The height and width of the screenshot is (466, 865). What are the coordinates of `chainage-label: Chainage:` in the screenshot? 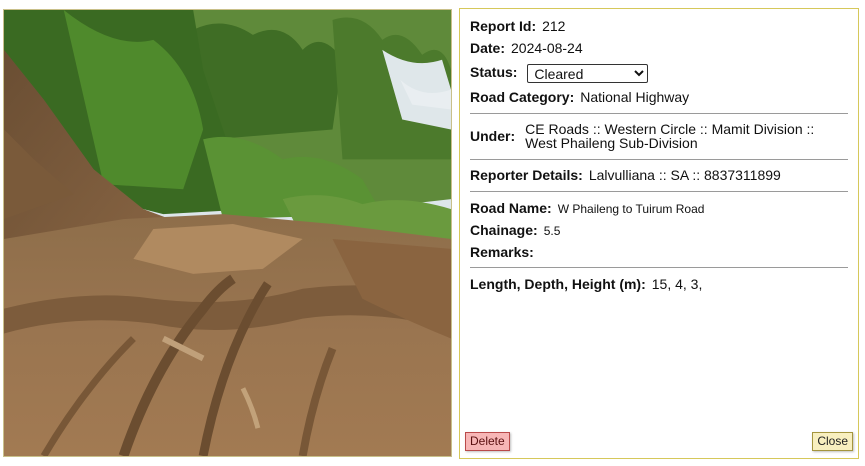 It's located at (504, 230).